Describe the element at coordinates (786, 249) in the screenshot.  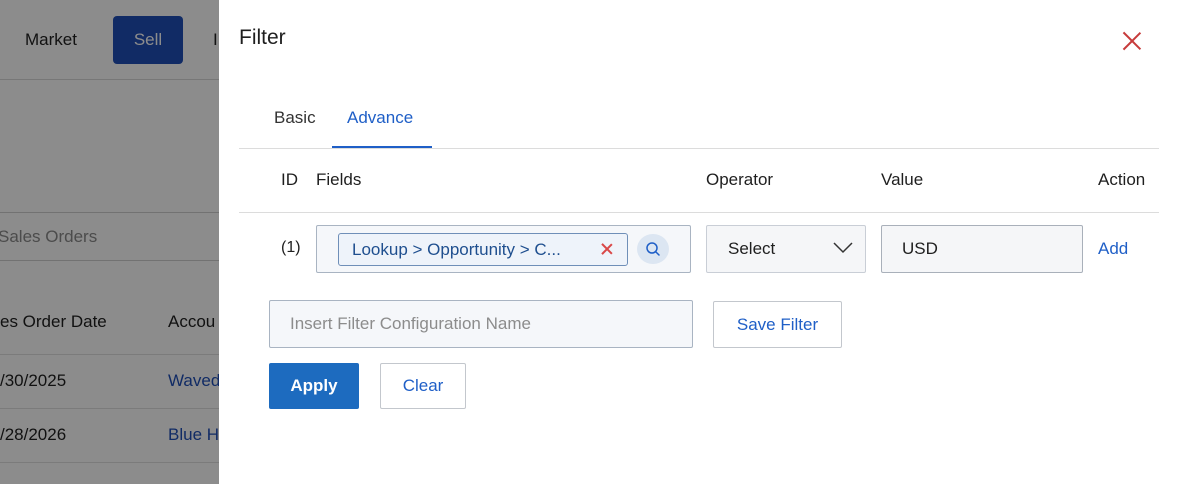
I see `operator-select: Select` at that location.